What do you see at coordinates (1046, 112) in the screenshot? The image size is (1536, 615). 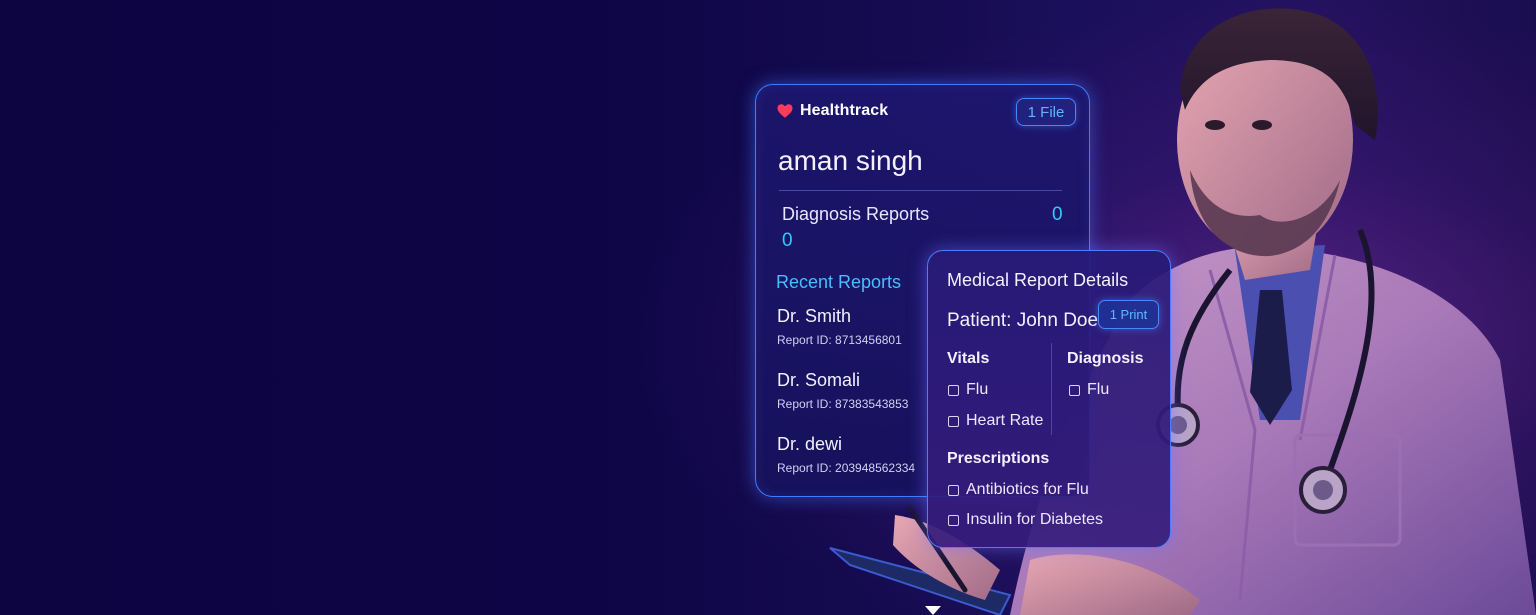 I see `files-badge: 1 File` at bounding box center [1046, 112].